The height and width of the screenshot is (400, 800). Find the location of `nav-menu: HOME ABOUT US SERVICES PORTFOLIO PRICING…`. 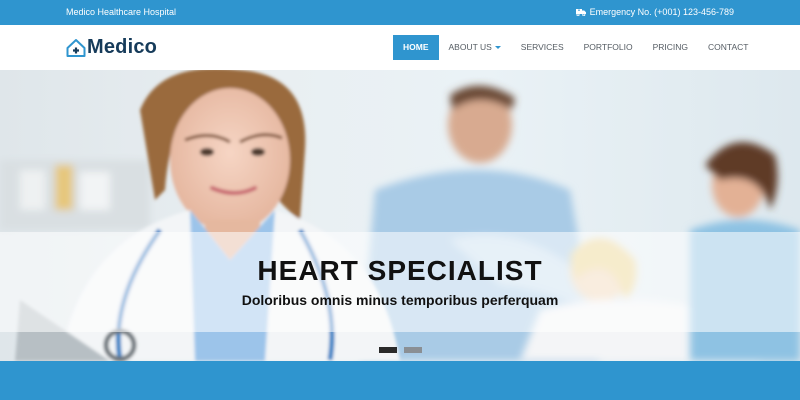

nav-menu: HOME ABOUT US SERVICES PORTFOLIO PRICING… is located at coordinates (575, 47).